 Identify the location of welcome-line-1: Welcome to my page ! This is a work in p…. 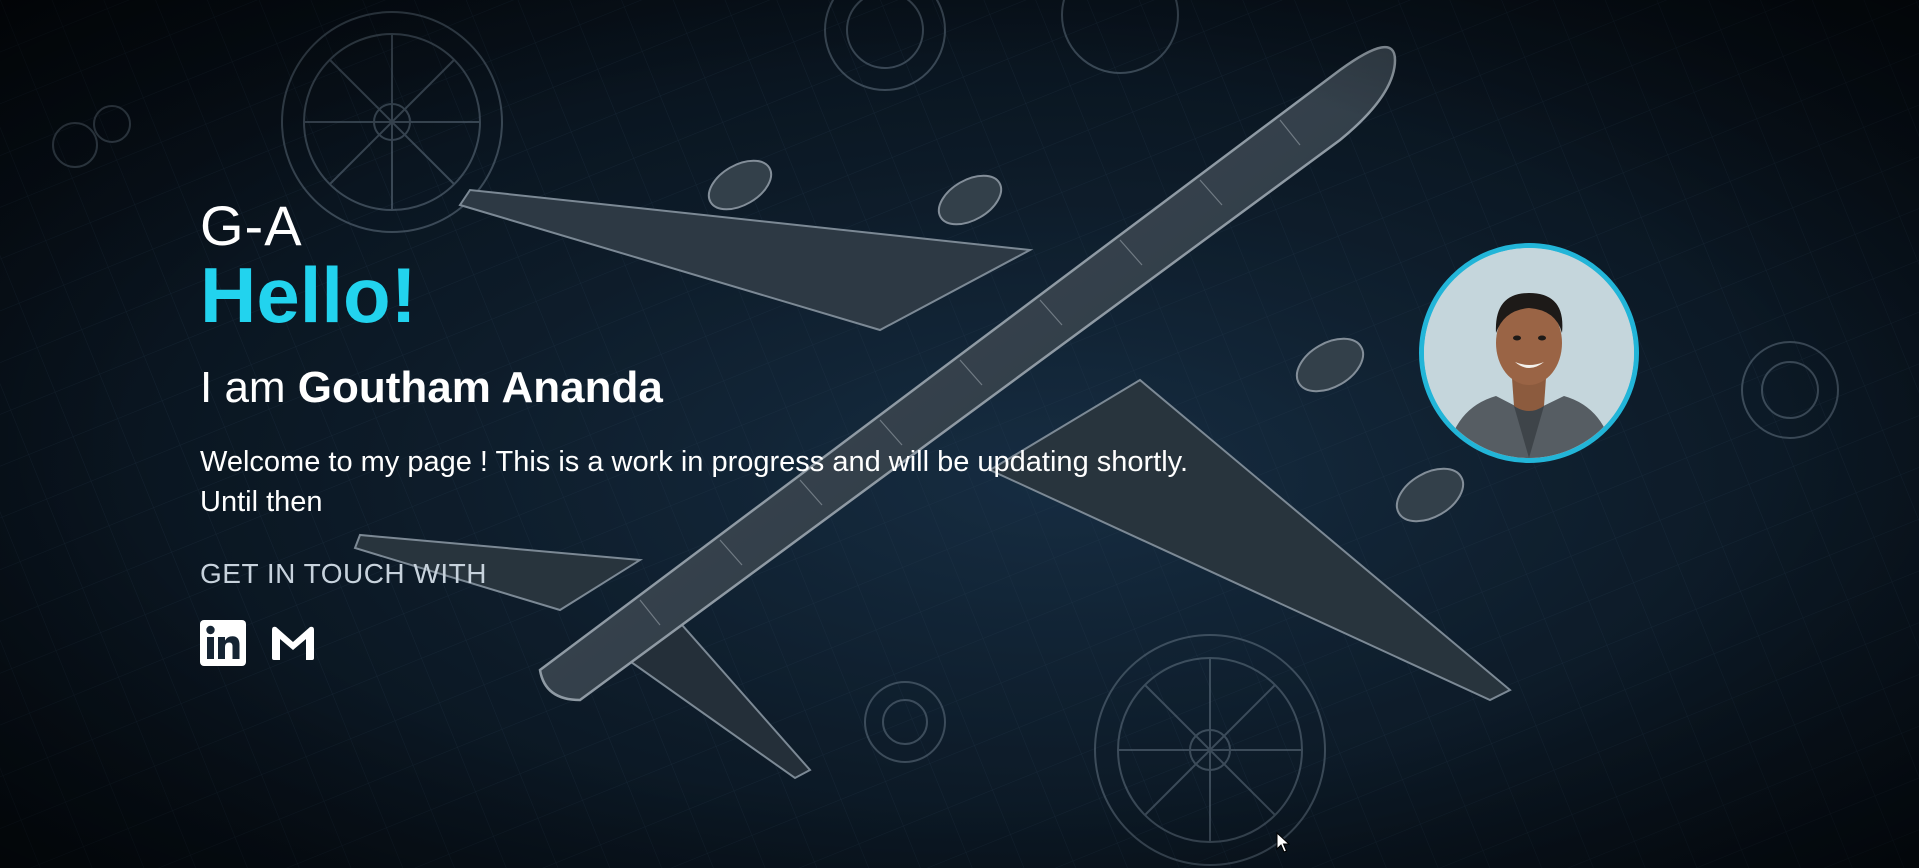
(694, 462).